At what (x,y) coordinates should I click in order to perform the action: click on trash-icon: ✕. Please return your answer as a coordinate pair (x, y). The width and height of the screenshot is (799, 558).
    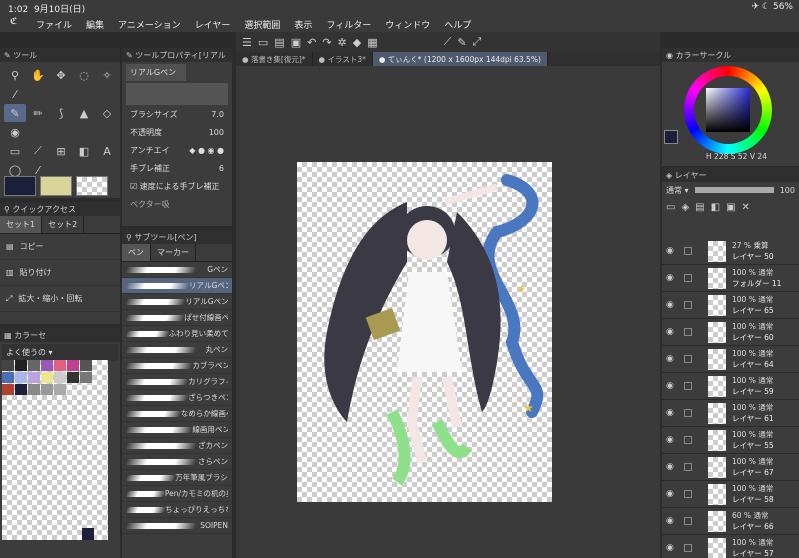
    Looking at the image, I should click on (746, 218).